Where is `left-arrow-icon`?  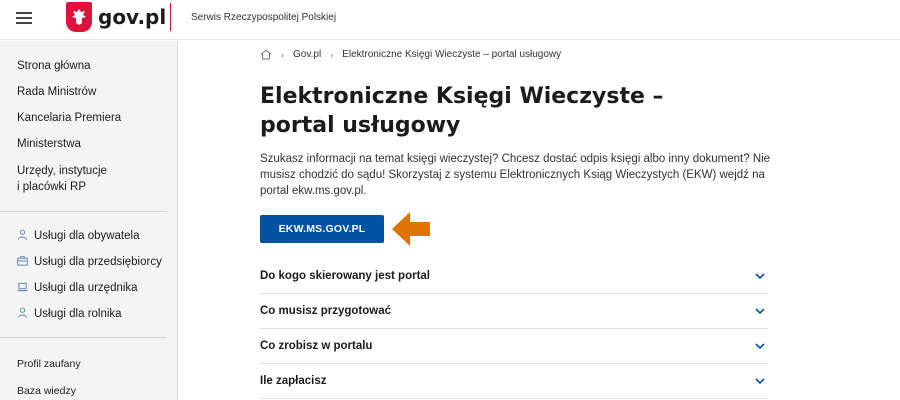 left-arrow-icon is located at coordinates (411, 229).